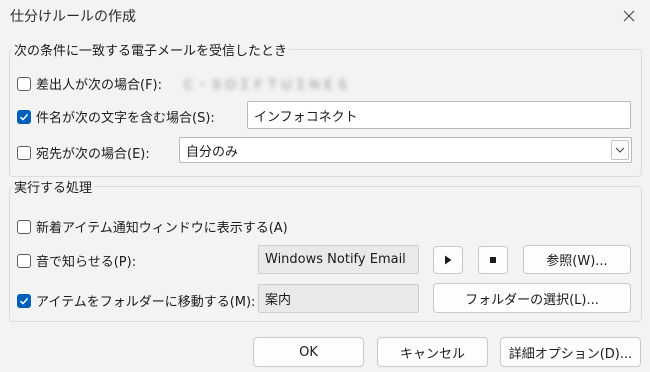  I want to click on stop-sound-button, so click(493, 260).